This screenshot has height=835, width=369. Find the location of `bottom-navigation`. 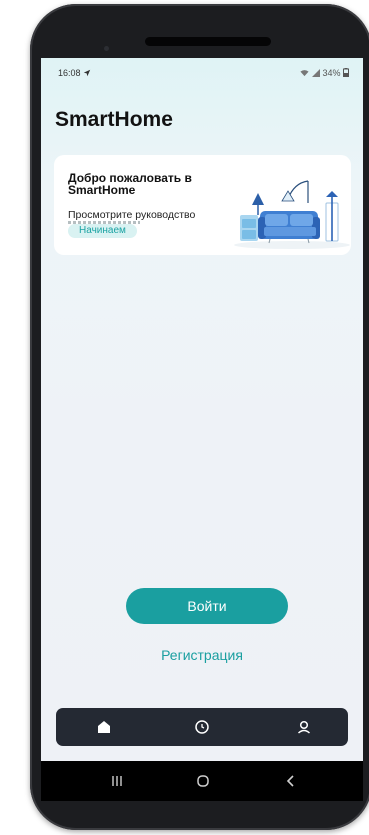

bottom-navigation is located at coordinates (202, 727).